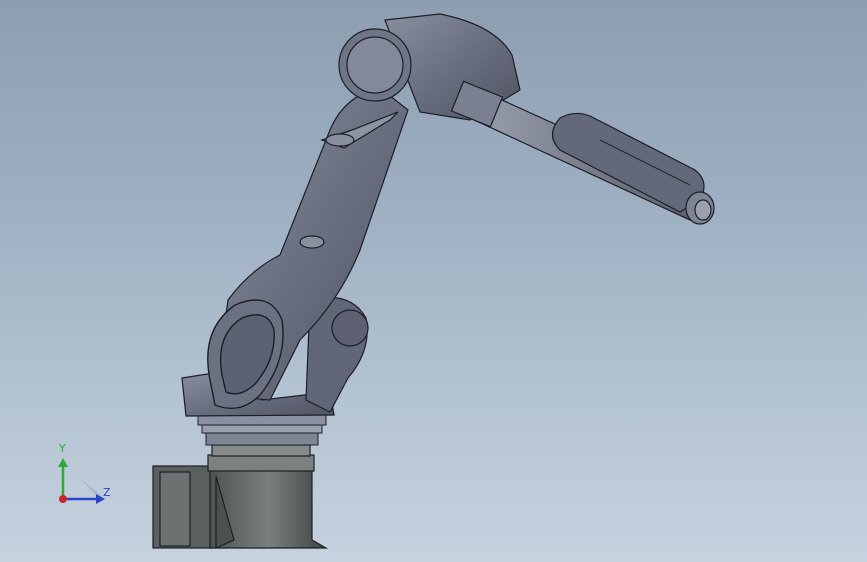 The height and width of the screenshot is (562, 867). What do you see at coordinates (91, 488) in the screenshot?
I see `triad-plane-icon` at bounding box center [91, 488].